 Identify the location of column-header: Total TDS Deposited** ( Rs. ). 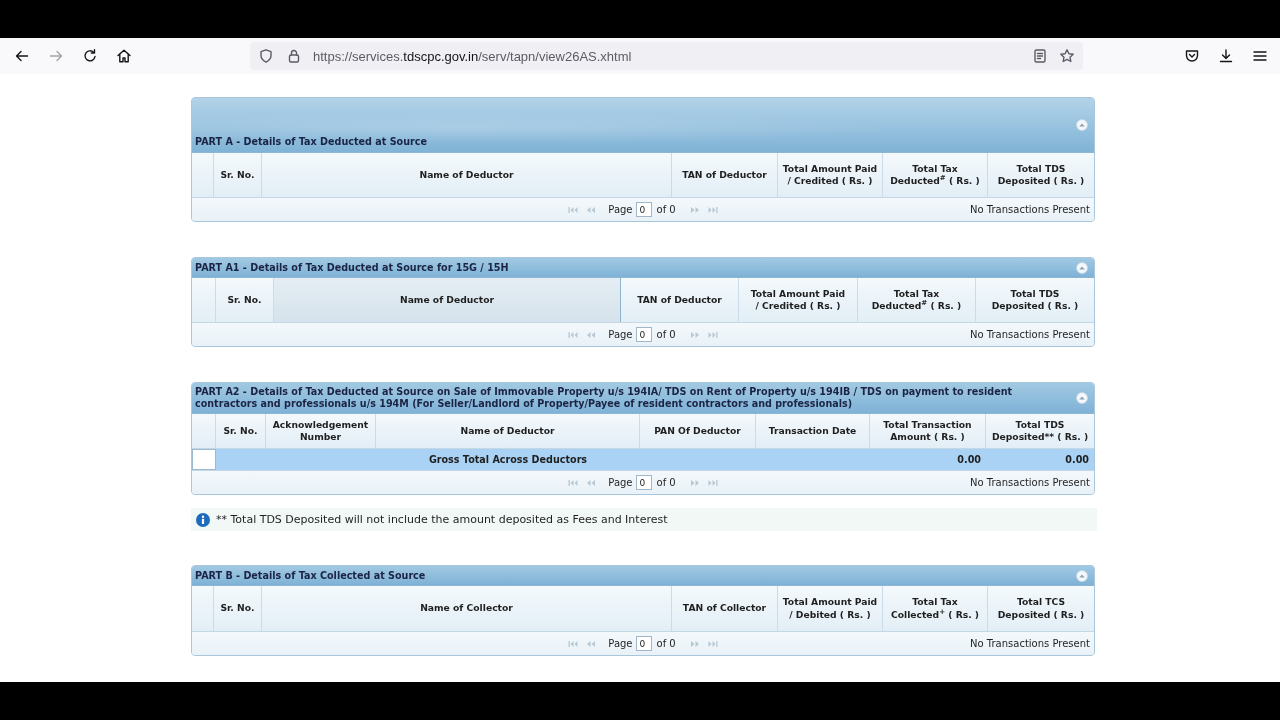
(1040, 430).